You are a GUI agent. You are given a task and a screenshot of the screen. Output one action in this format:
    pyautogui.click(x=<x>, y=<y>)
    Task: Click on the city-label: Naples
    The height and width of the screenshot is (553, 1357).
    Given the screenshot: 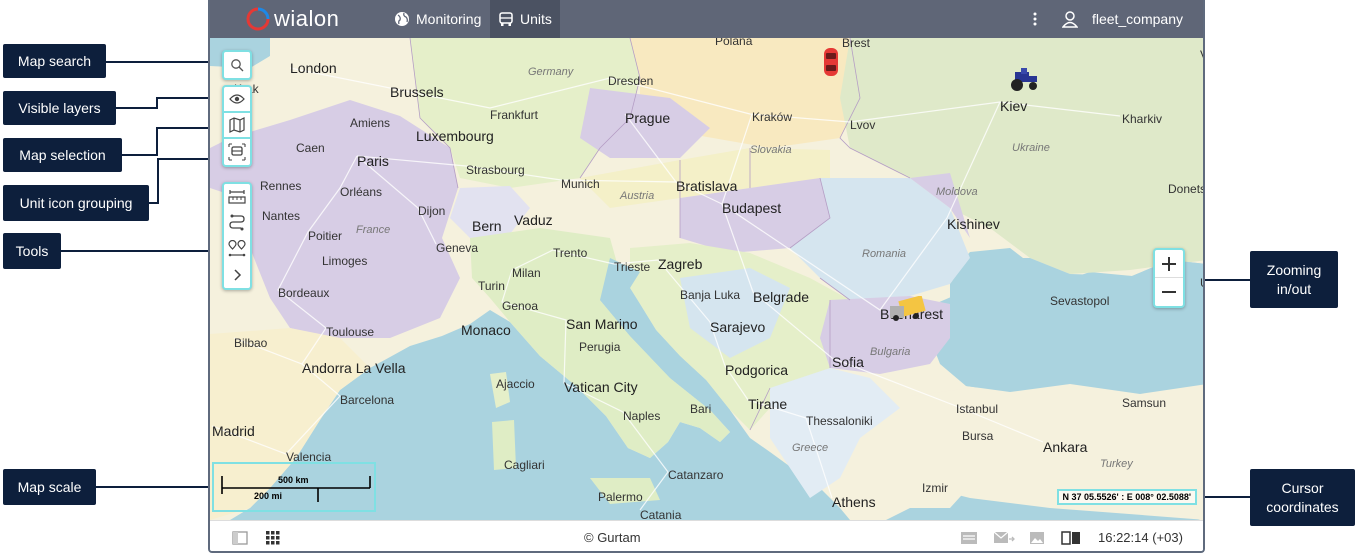 What is the action you would take?
    pyautogui.click(x=642, y=416)
    